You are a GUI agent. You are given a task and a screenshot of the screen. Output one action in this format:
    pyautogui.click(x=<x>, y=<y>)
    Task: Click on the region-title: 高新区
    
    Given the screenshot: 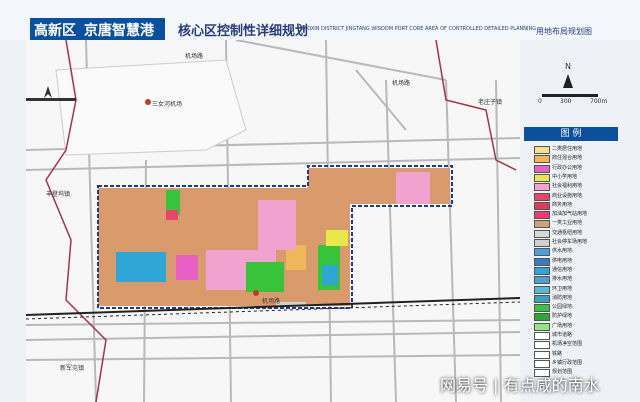 What is the action you would take?
    pyautogui.click(x=55, y=31)
    